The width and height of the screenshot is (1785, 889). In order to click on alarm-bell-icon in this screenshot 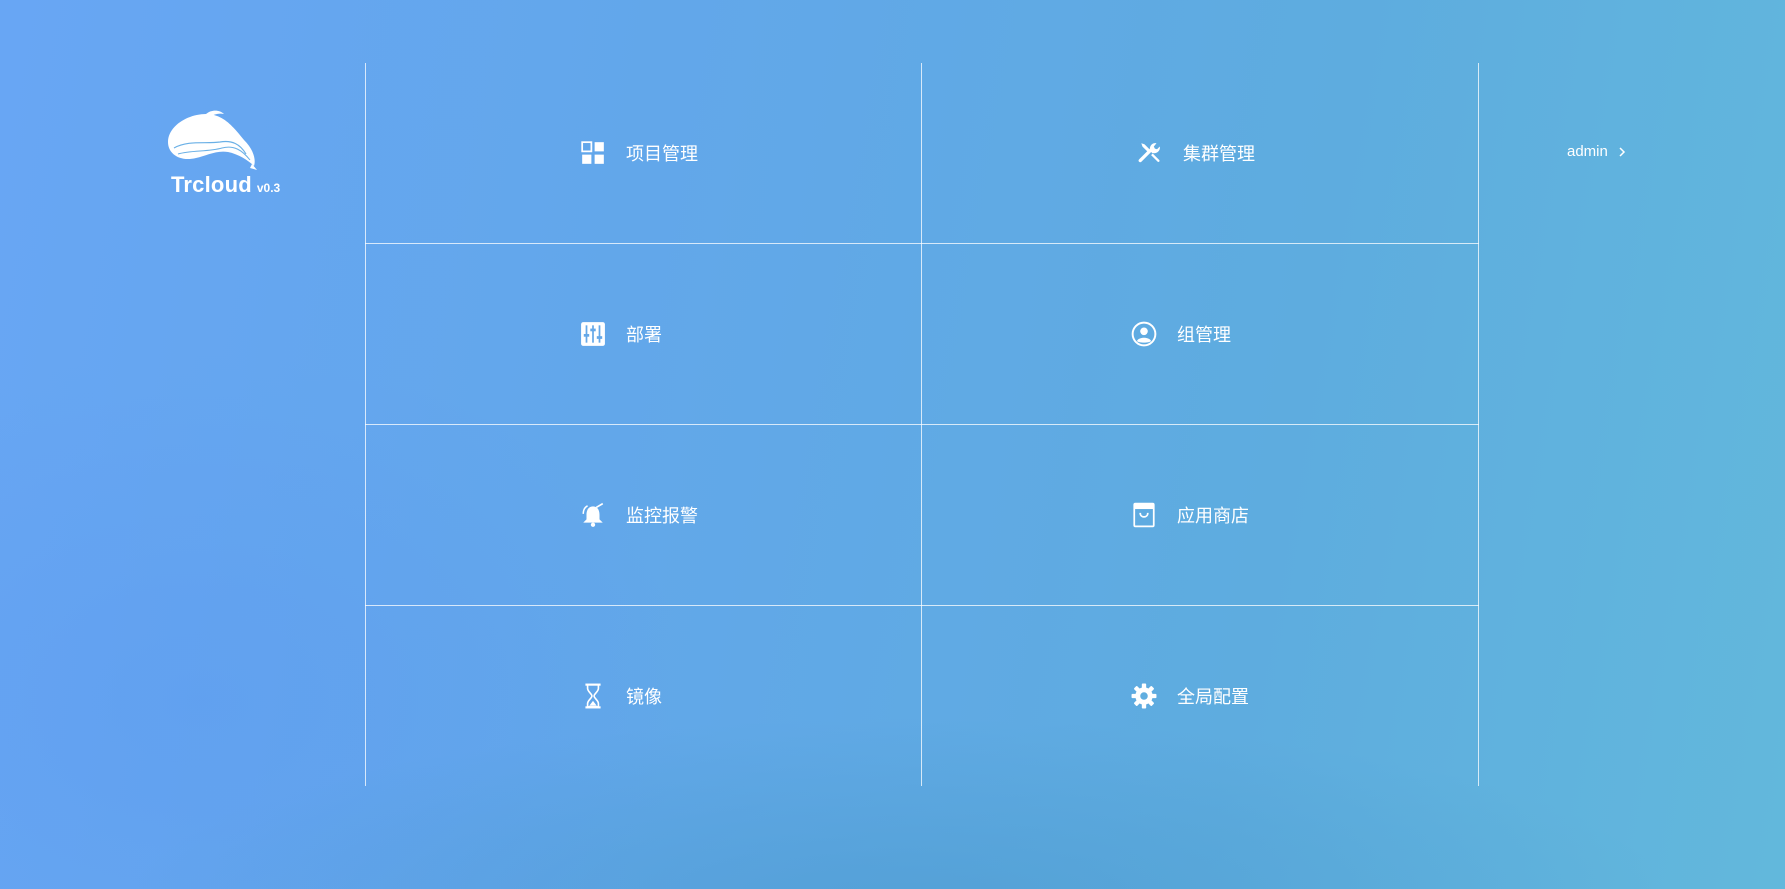, I will do `click(593, 515)`.